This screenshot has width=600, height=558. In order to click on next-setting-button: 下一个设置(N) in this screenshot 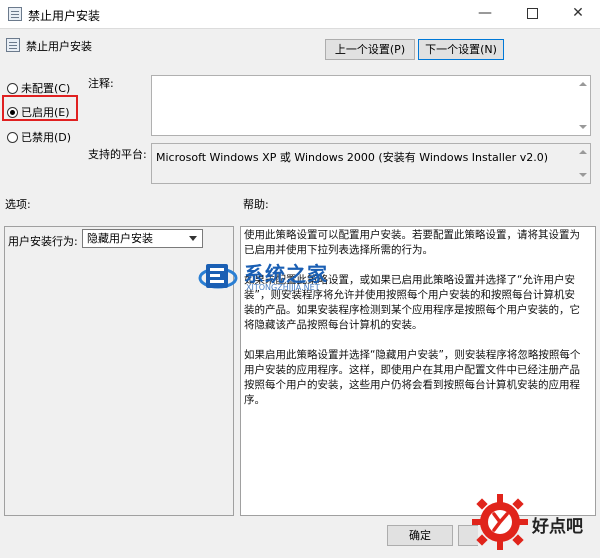, I will do `click(461, 49)`.